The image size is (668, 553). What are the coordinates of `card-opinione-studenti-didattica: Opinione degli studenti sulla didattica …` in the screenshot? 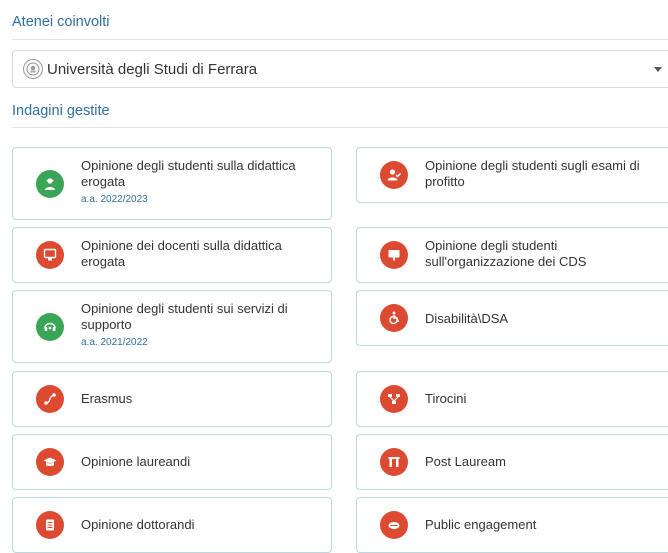 It's located at (172, 183).